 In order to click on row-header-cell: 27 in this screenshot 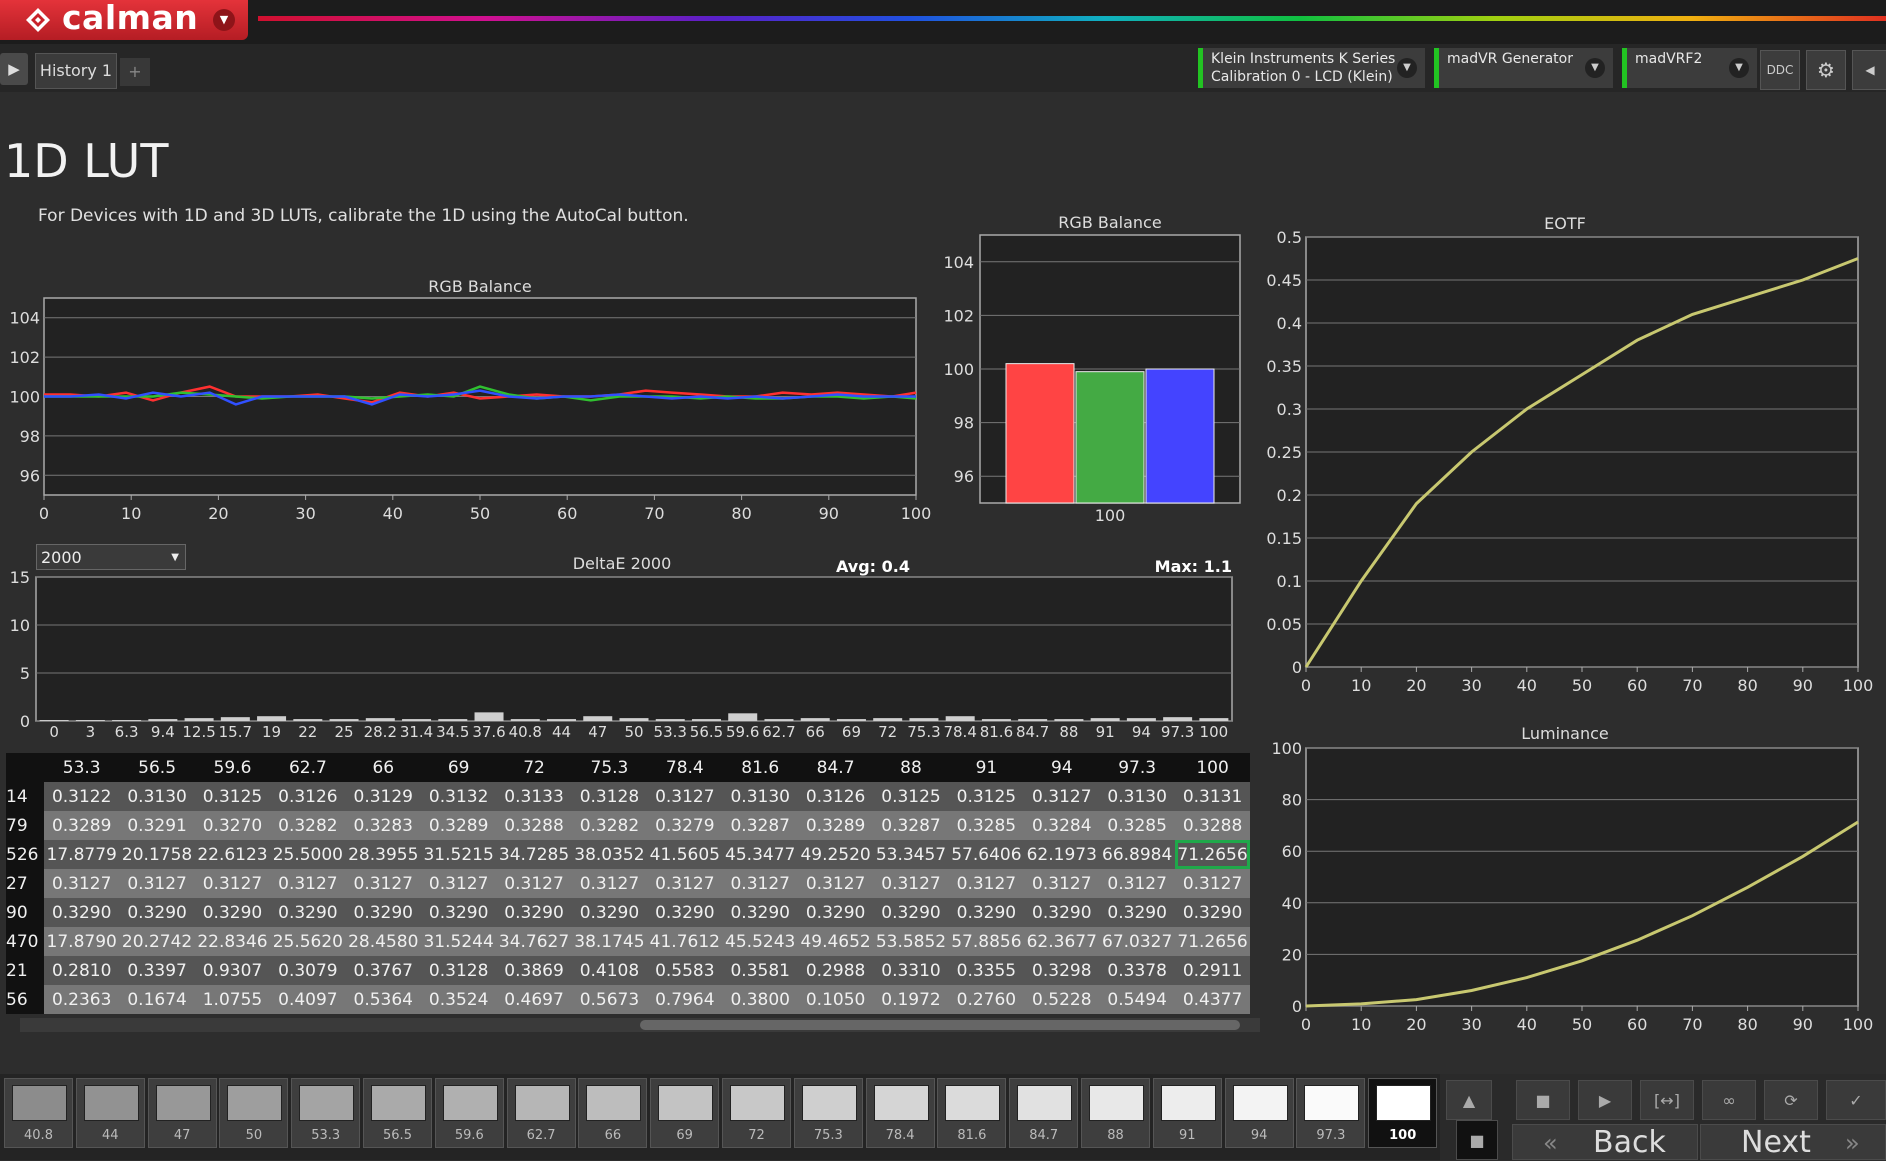, I will do `click(25, 883)`.